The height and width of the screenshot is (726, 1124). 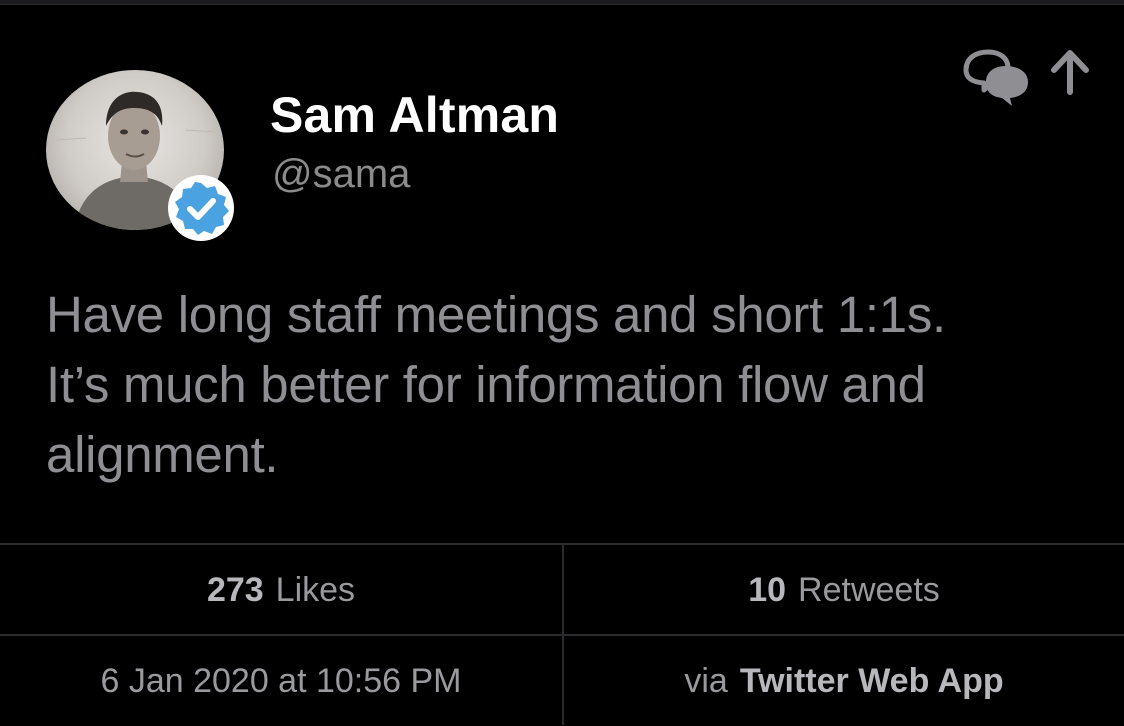 What do you see at coordinates (201, 208) in the screenshot?
I see `verified-badge-icon` at bounding box center [201, 208].